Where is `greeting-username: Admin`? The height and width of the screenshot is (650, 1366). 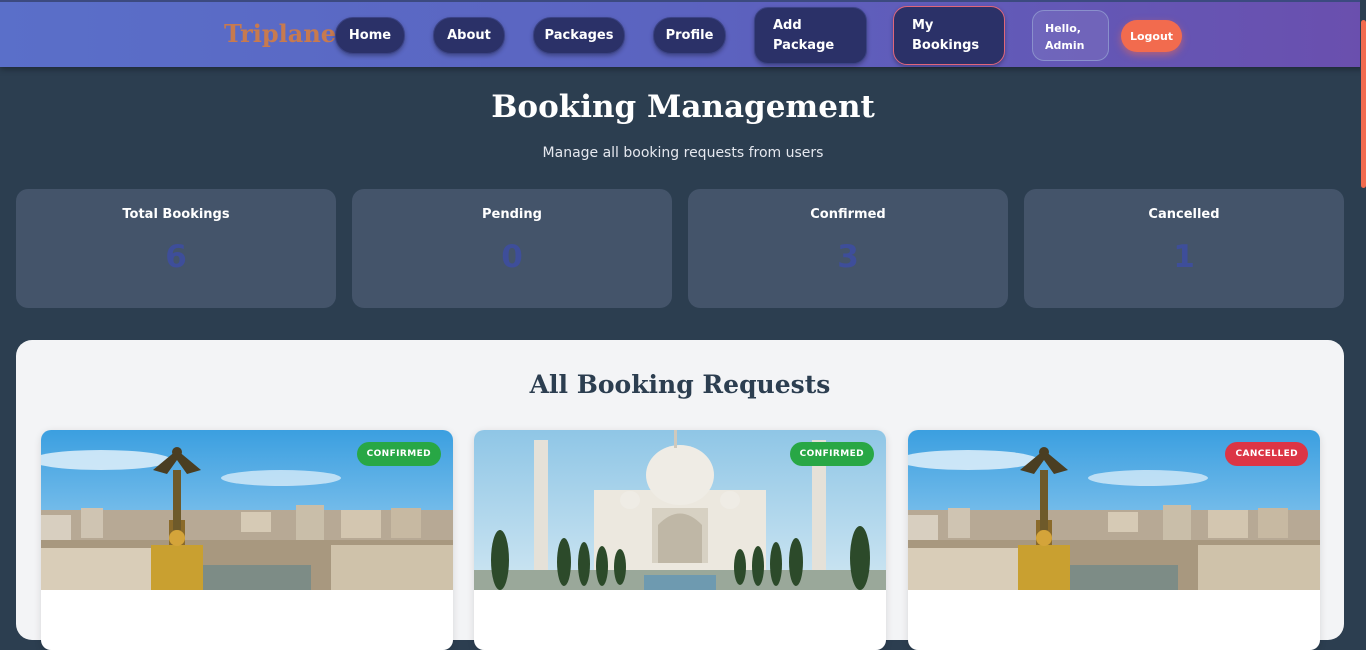 greeting-username: Admin is located at coordinates (1065, 45).